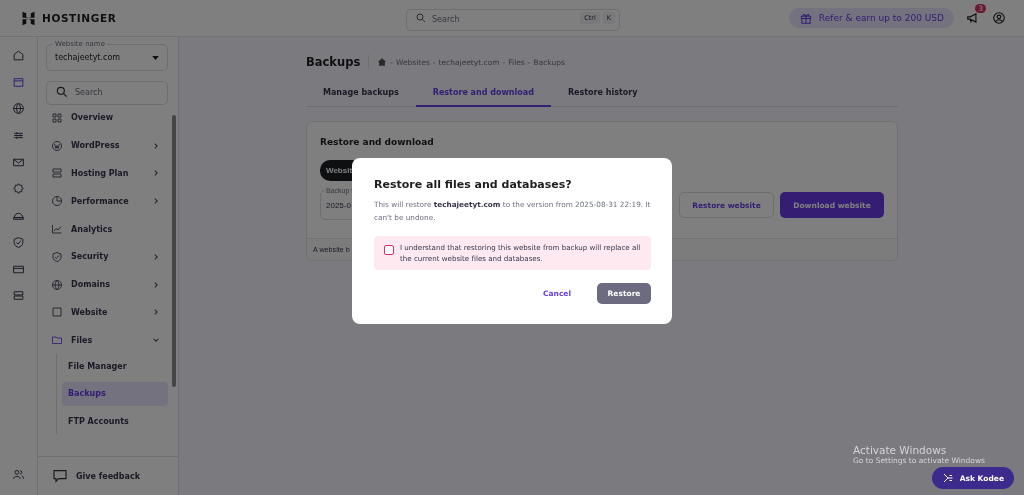 This screenshot has height=495, width=1024. I want to click on activation-notice-title: Activate Windows, so click(900, 450).